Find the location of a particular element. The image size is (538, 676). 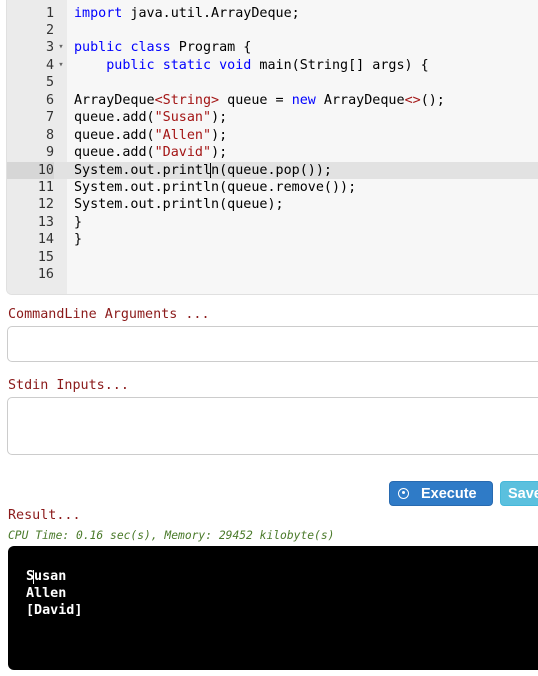

code-line: 15 is located at coordinates (272, 257).